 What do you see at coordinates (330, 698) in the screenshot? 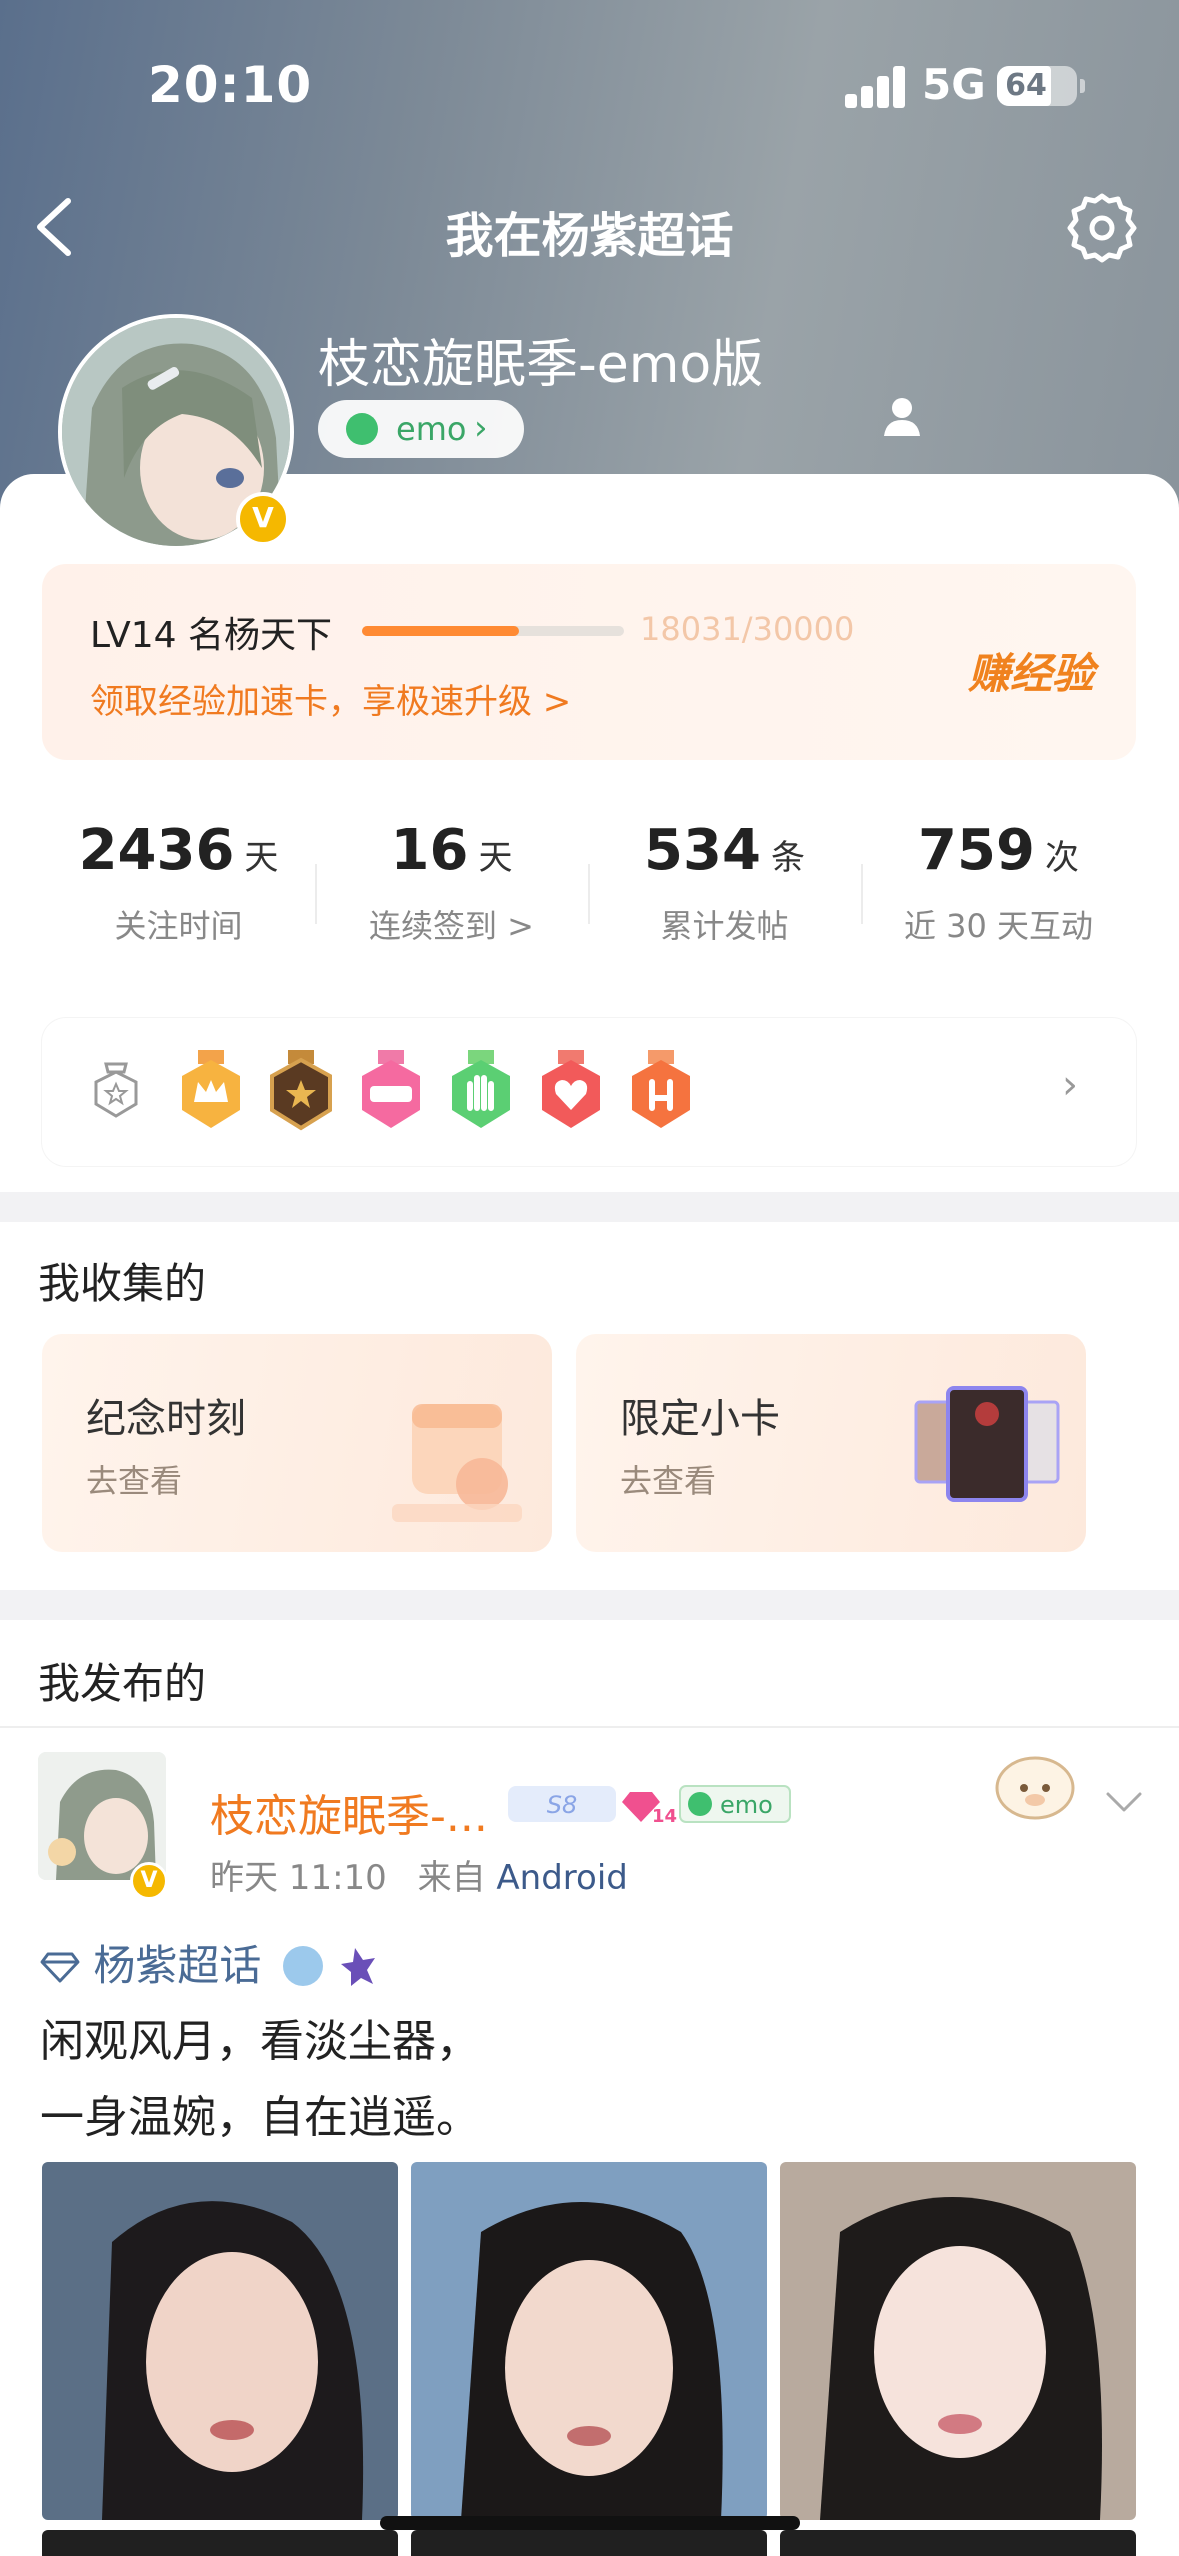
I see `speedup-promo-link: 领取经验加速卡，享极速升级 >` at bounding box center [330, 698].